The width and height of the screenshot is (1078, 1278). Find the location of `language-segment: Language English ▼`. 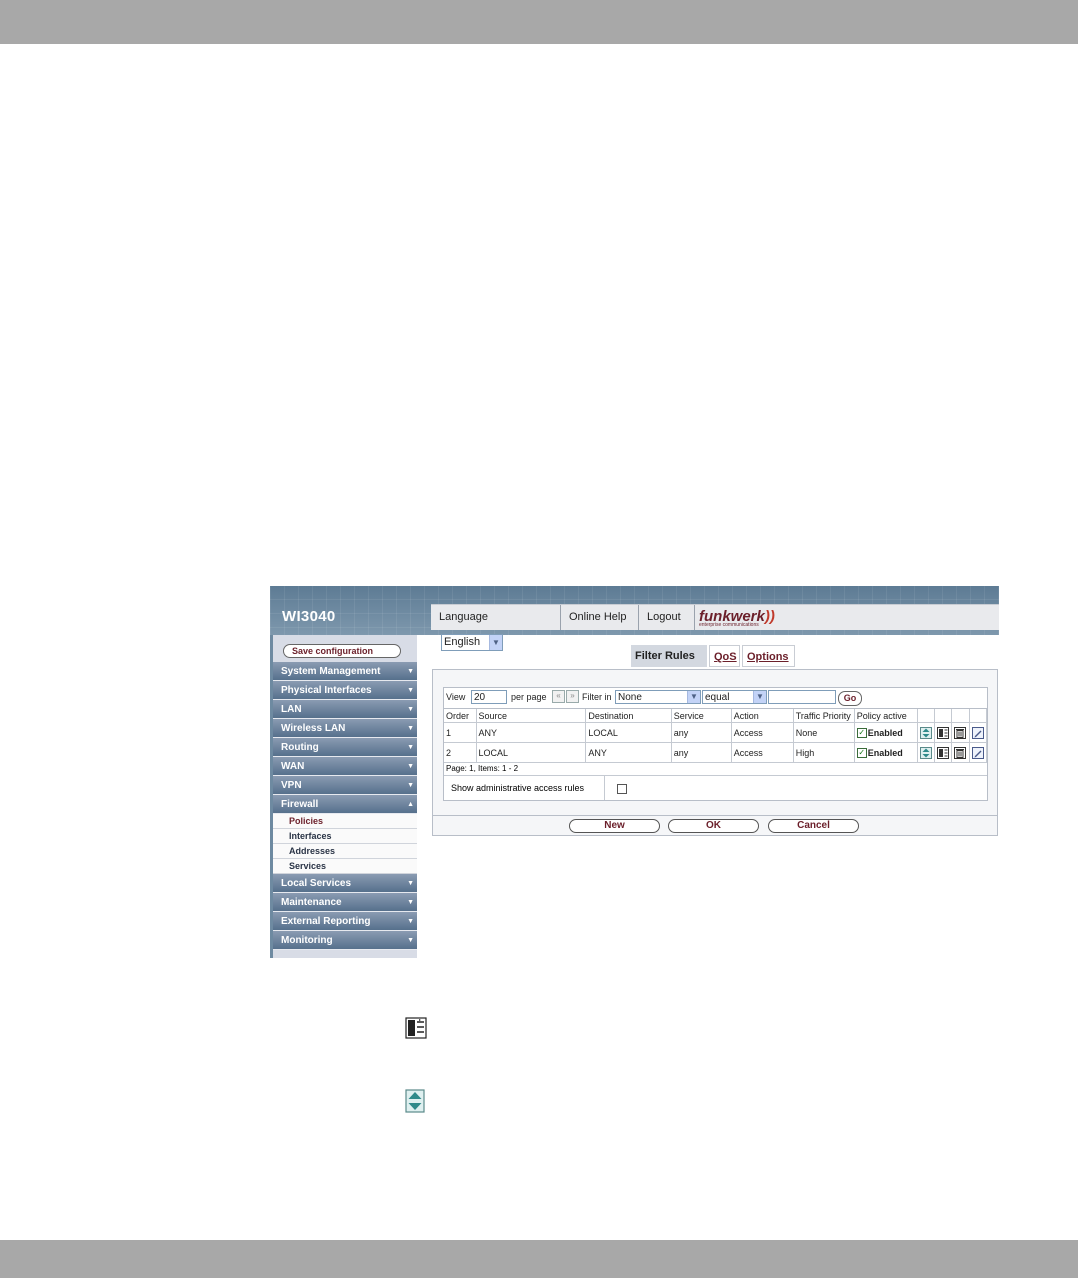

language-segment: Language English ▼ is located at coordinates (496, 628).